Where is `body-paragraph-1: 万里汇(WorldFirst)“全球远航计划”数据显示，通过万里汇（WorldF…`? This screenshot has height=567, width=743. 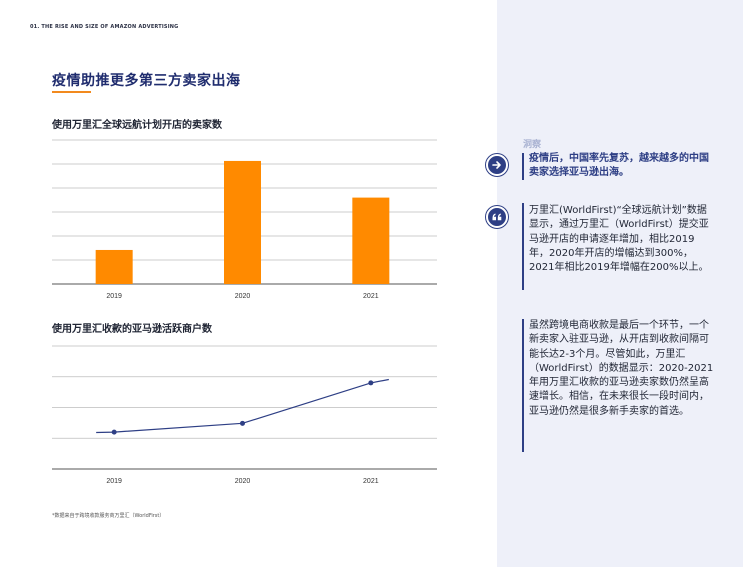 body-paragraph-1: 万里汇(WorldFirst)“全球远航计划”数据显示，通过万里汇（WorldF… is located at coordinates (619, 239).